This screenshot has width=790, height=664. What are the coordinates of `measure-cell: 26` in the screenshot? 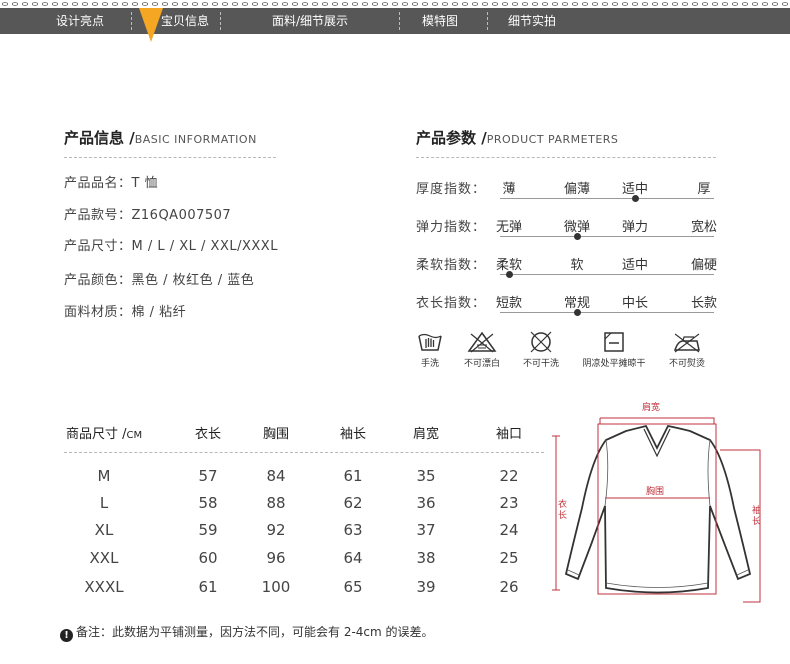 It's located at (509, 587).